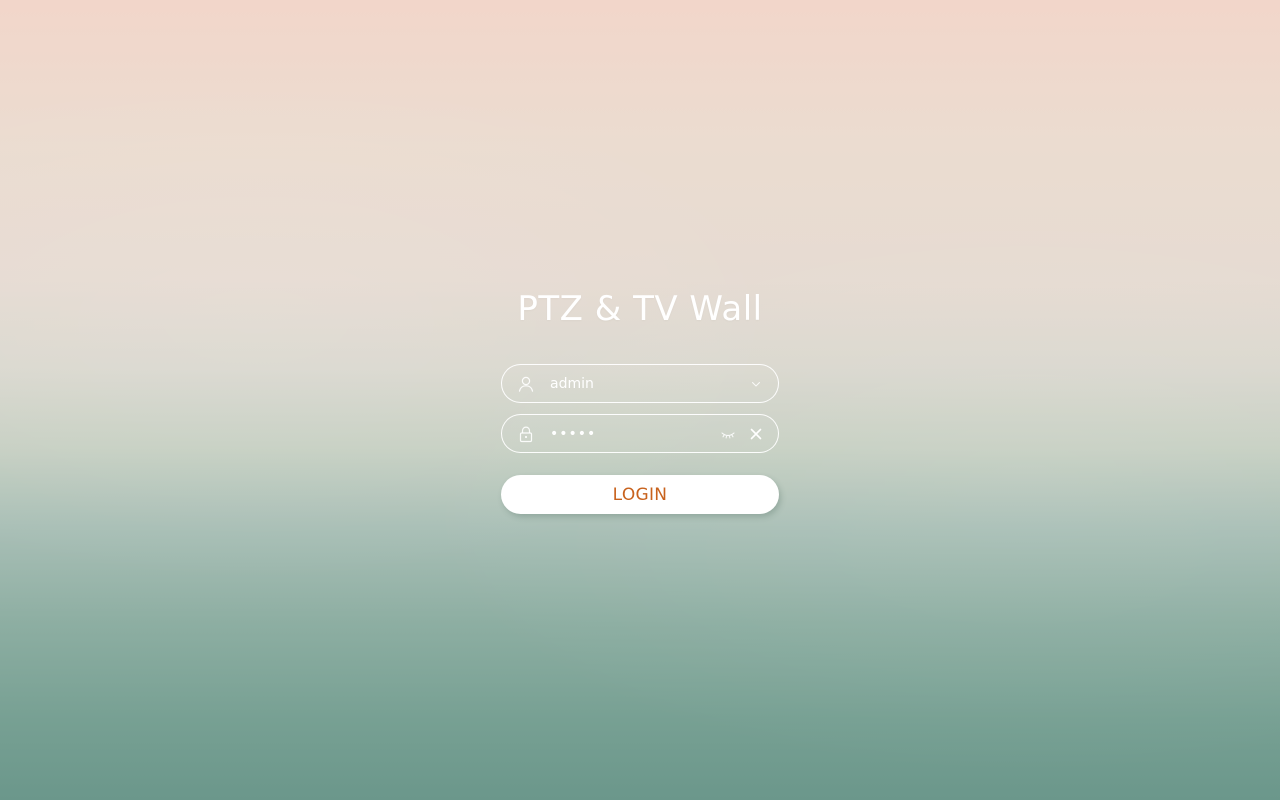  I want to click on username-field, so click(640, 383).